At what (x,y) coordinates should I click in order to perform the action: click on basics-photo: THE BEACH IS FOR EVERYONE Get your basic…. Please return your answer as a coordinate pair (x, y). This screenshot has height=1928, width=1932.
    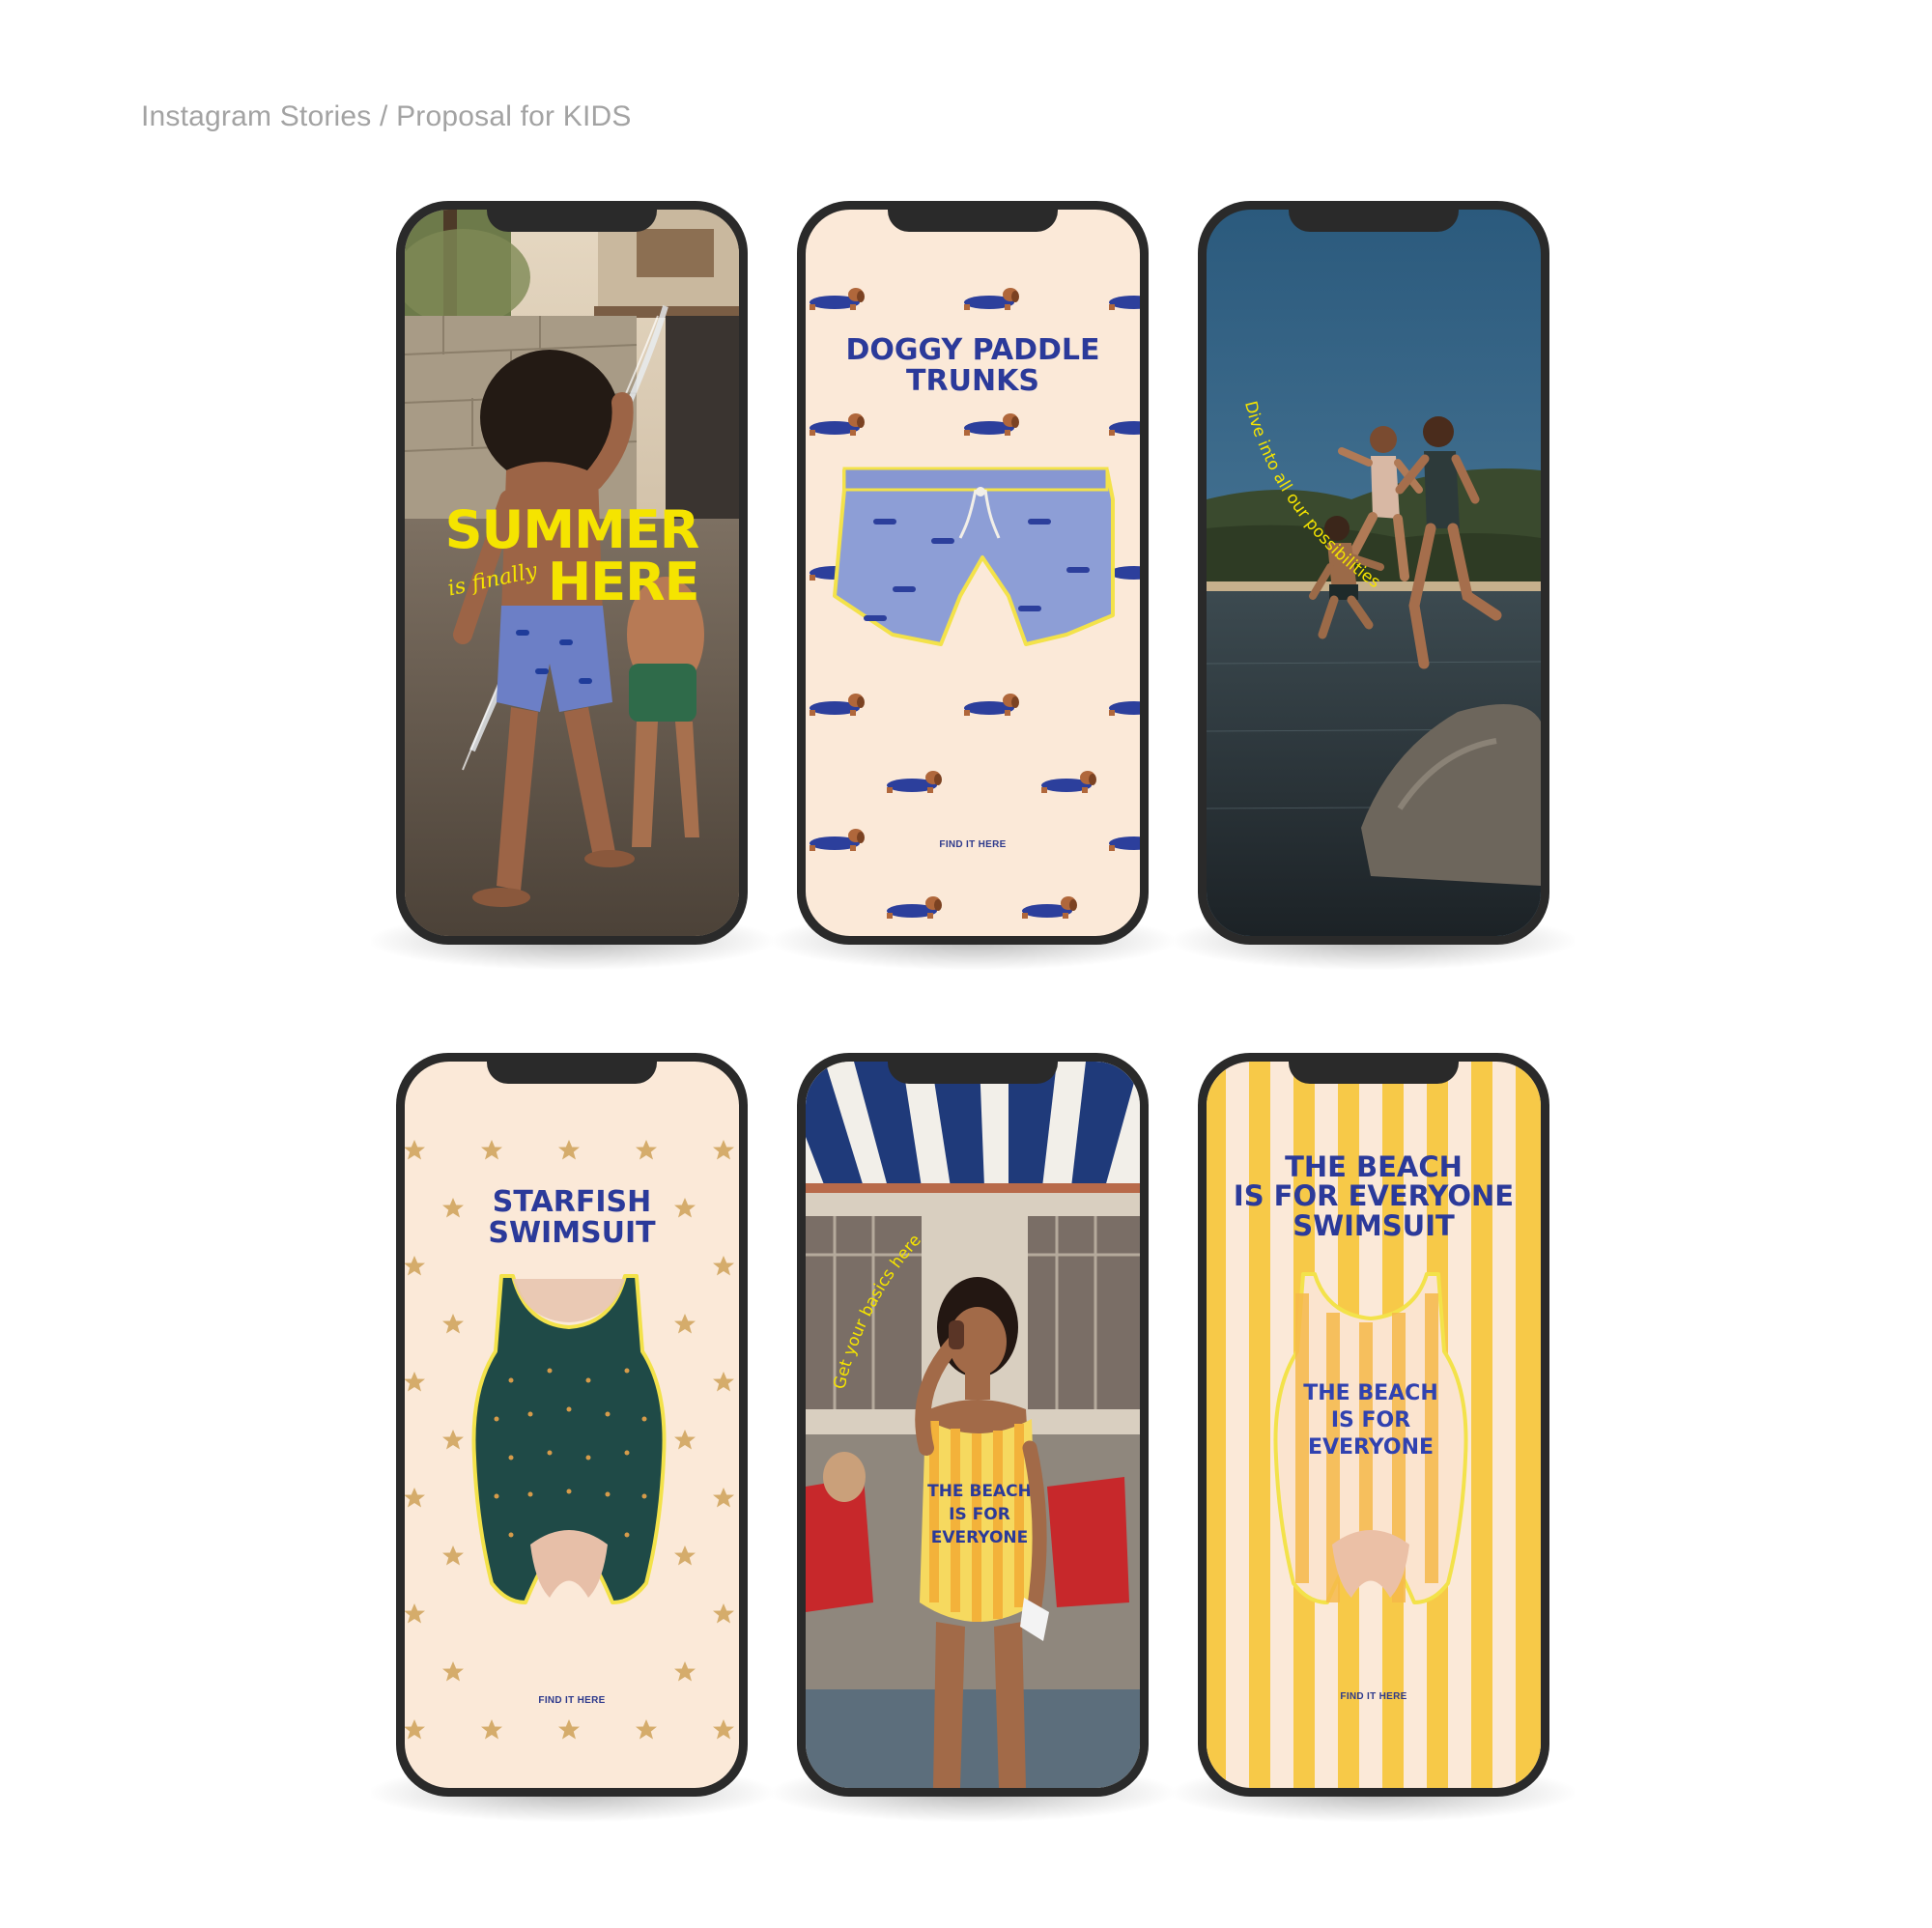
    Looking at the image, I should click on (973, 1425).